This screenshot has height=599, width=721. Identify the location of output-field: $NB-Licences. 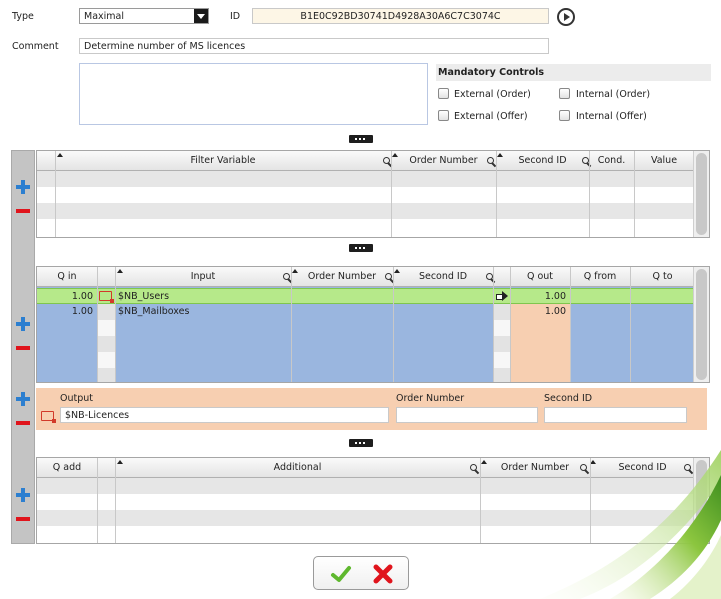
(224, 415).